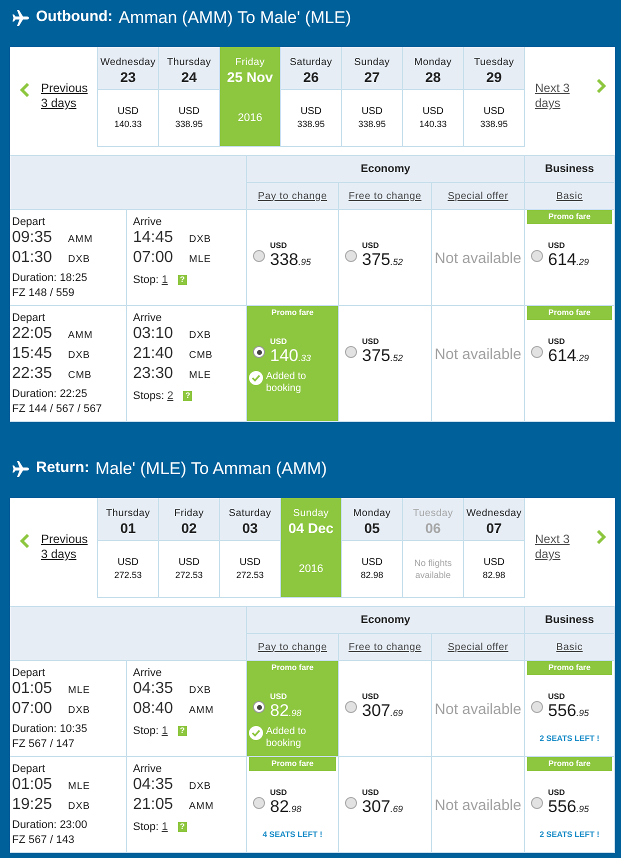 This screenshot has width=621, height=858. What do you see at coordinates (372, 575) in the screenshot?
I see `price-label: 82.98` at bounding box center [372, 575].